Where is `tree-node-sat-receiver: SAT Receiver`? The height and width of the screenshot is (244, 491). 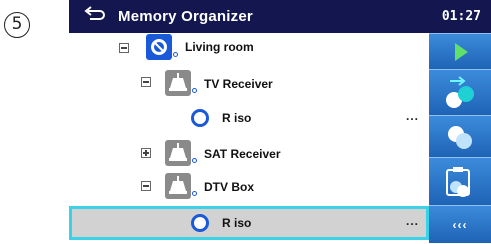 tree-node-sat-receiver: SAT Receiver is located at coordinates (249, 152).